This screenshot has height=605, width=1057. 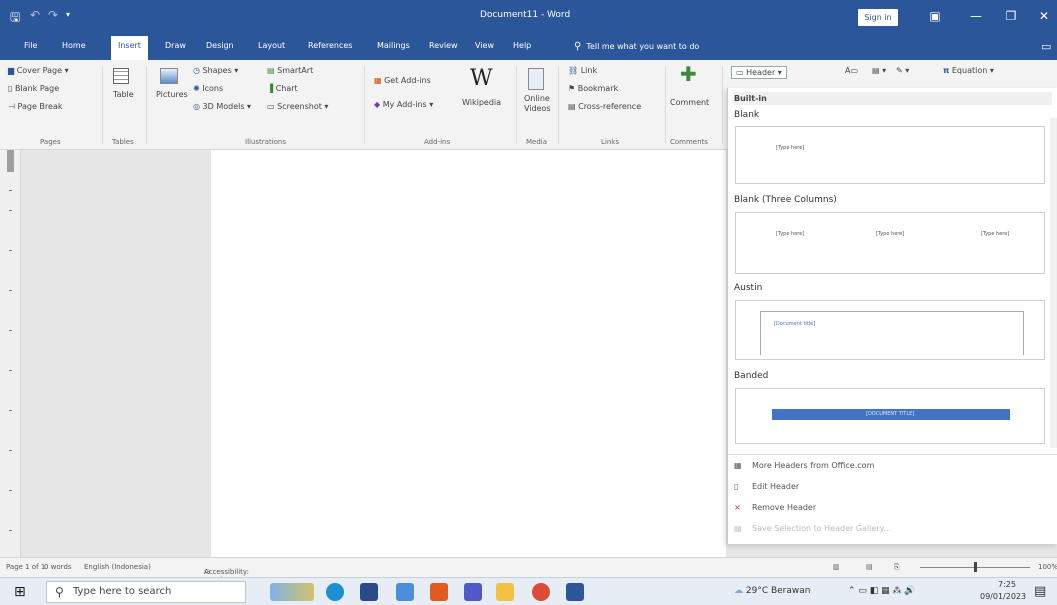 What do you see at coordinates (759, 72) in the screenshot?
I see `header-button: ▭ Header ▾` at bounding box center [759, 72].